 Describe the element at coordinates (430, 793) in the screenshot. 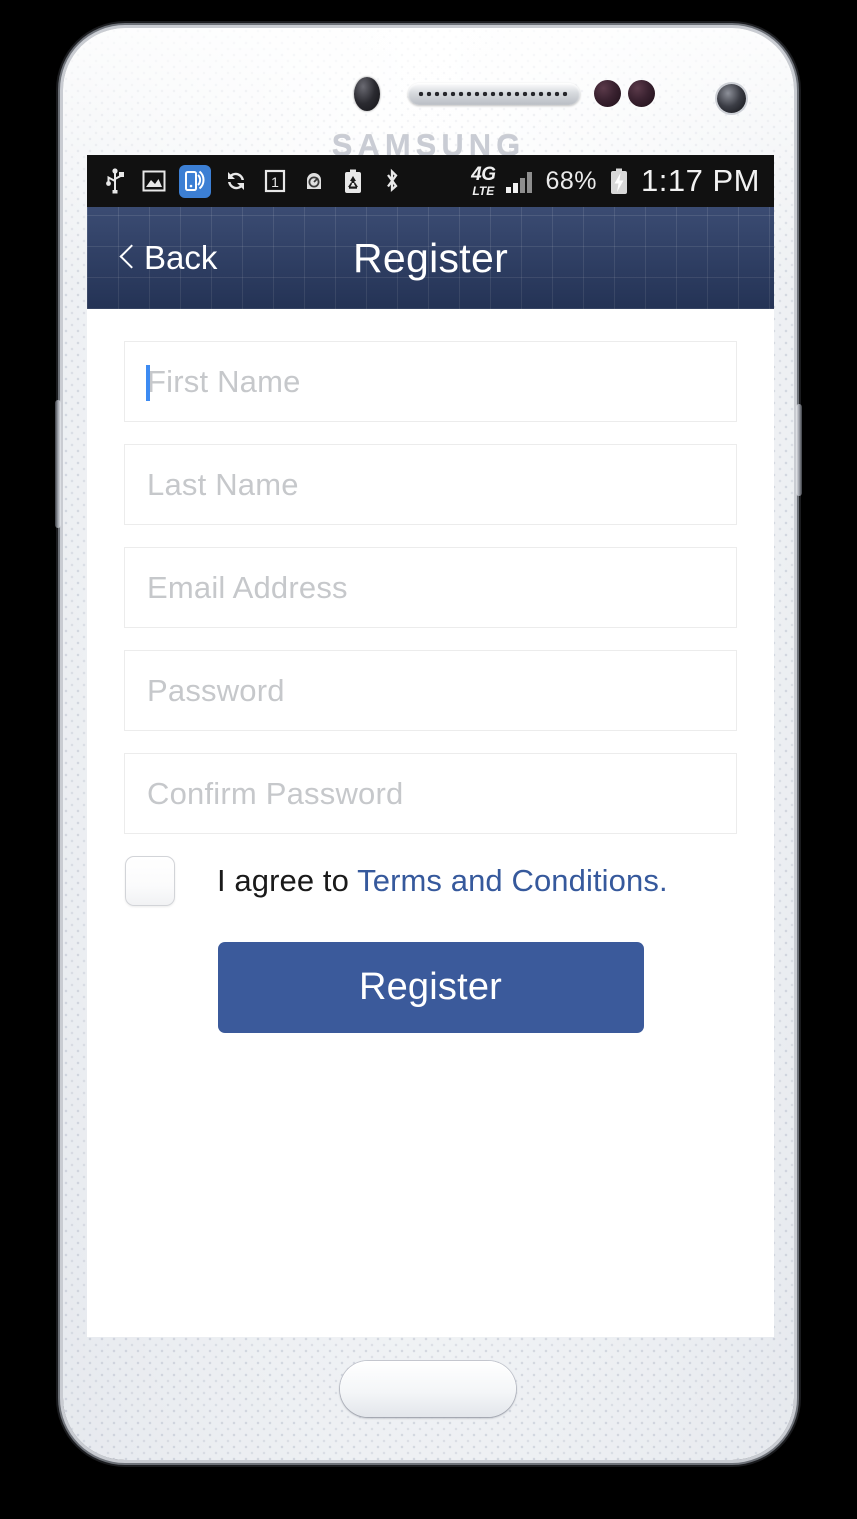

I see `confirm-password-field: Confirm Password` at that location.